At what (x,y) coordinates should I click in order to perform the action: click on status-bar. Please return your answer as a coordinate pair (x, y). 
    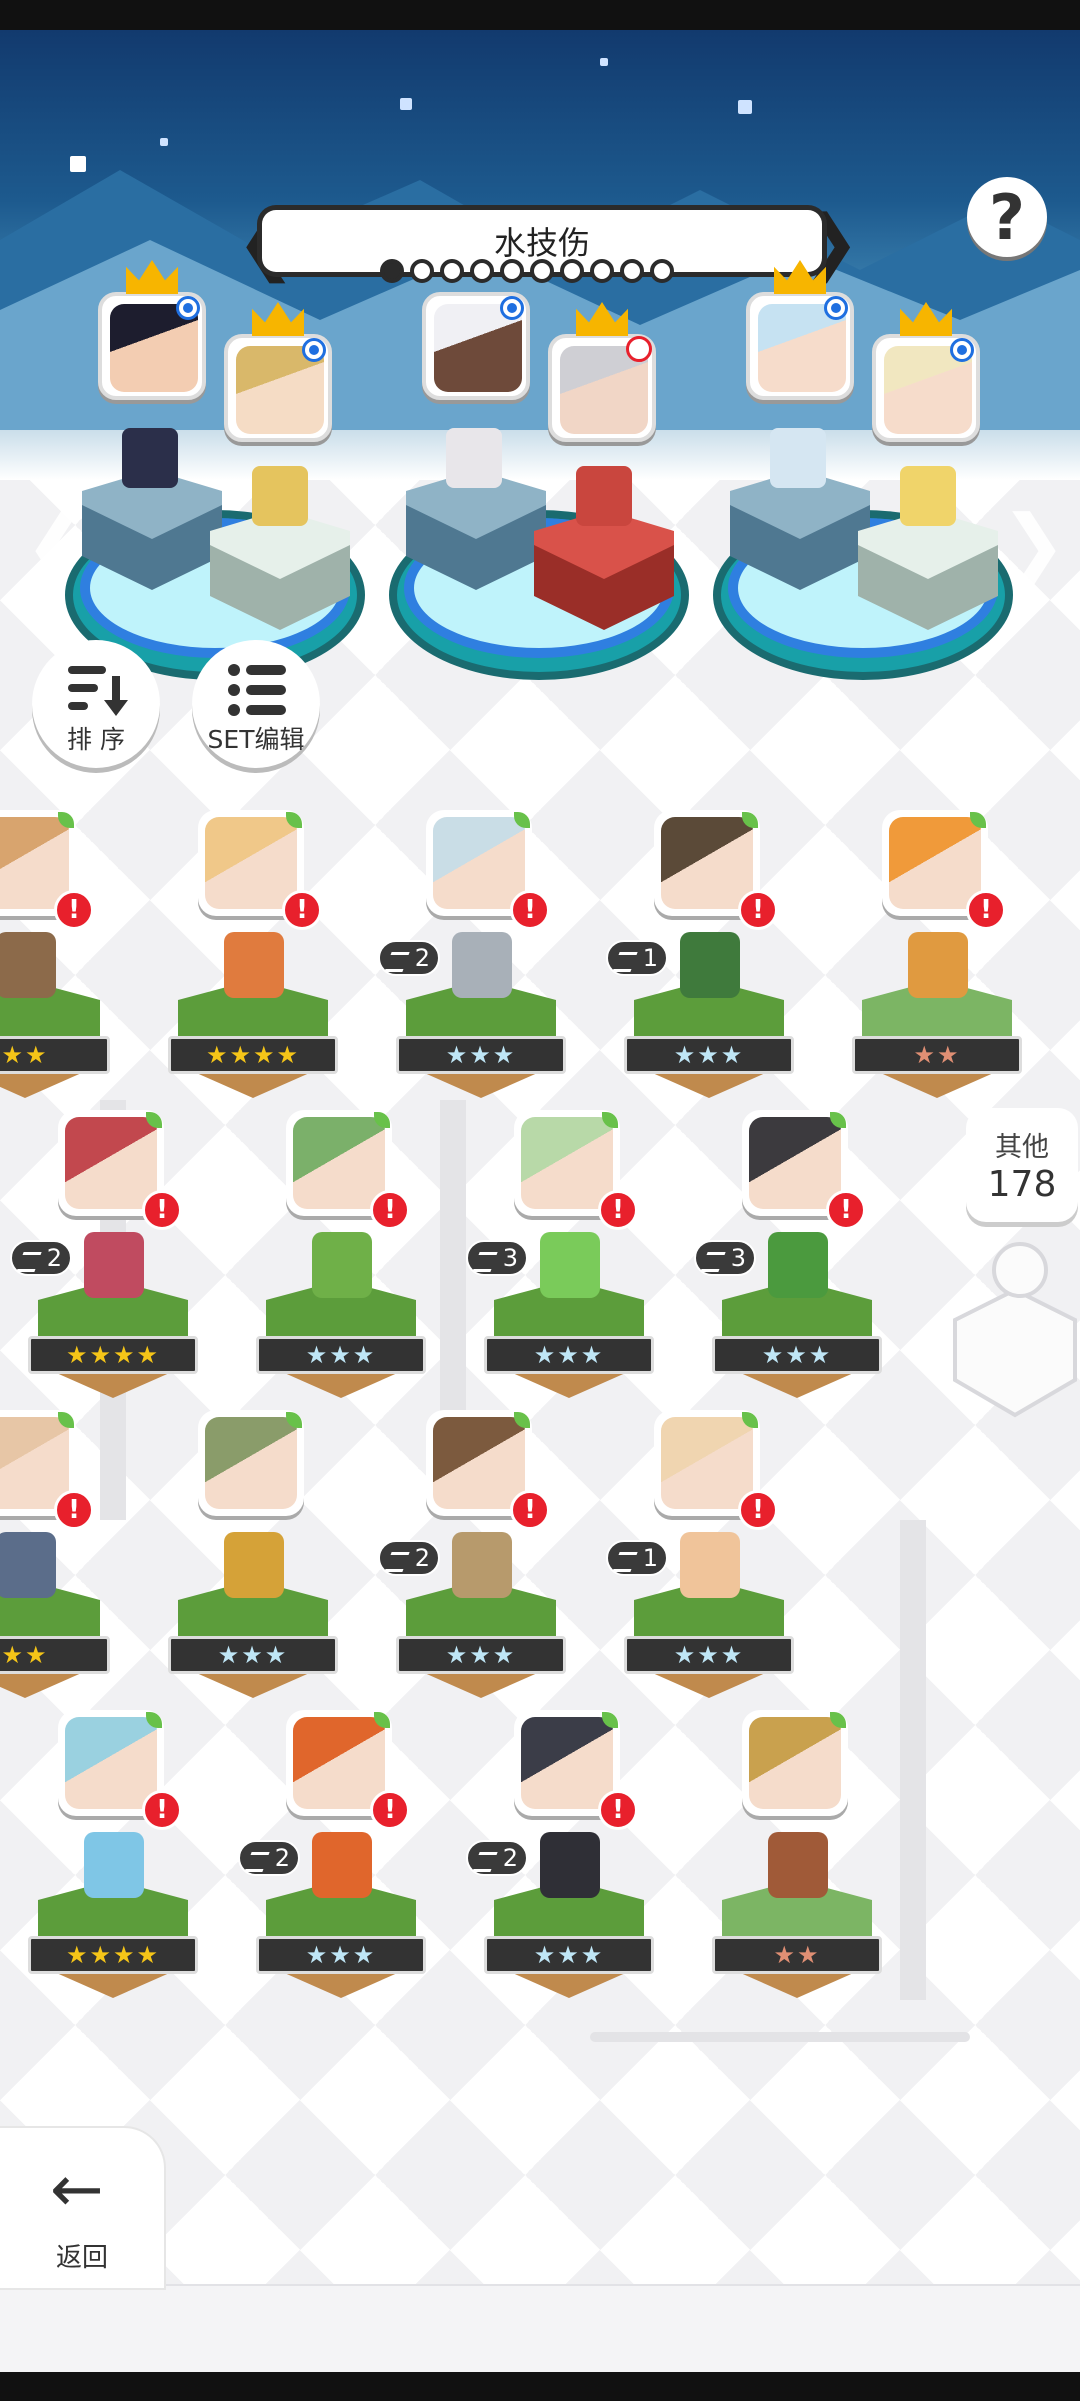
    Looking at the image, I should click on (540, 15).